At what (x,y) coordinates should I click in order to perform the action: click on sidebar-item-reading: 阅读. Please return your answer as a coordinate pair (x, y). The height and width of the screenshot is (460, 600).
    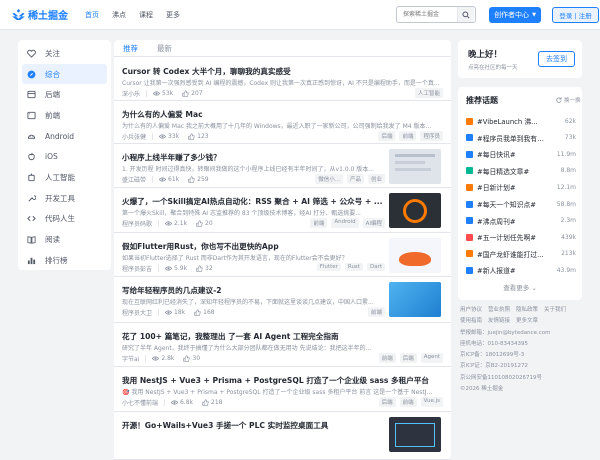
    Looking at the image, I should click on (64, 239).